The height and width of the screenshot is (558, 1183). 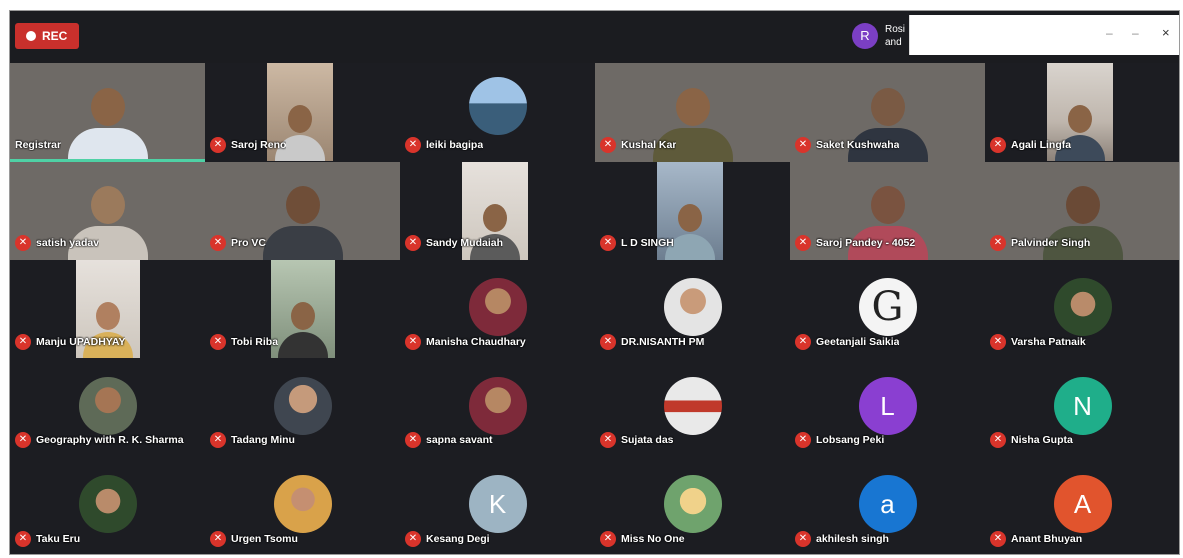 I want to click on participant-tile: ✕ Pro VC, so click(x=302, y=211).